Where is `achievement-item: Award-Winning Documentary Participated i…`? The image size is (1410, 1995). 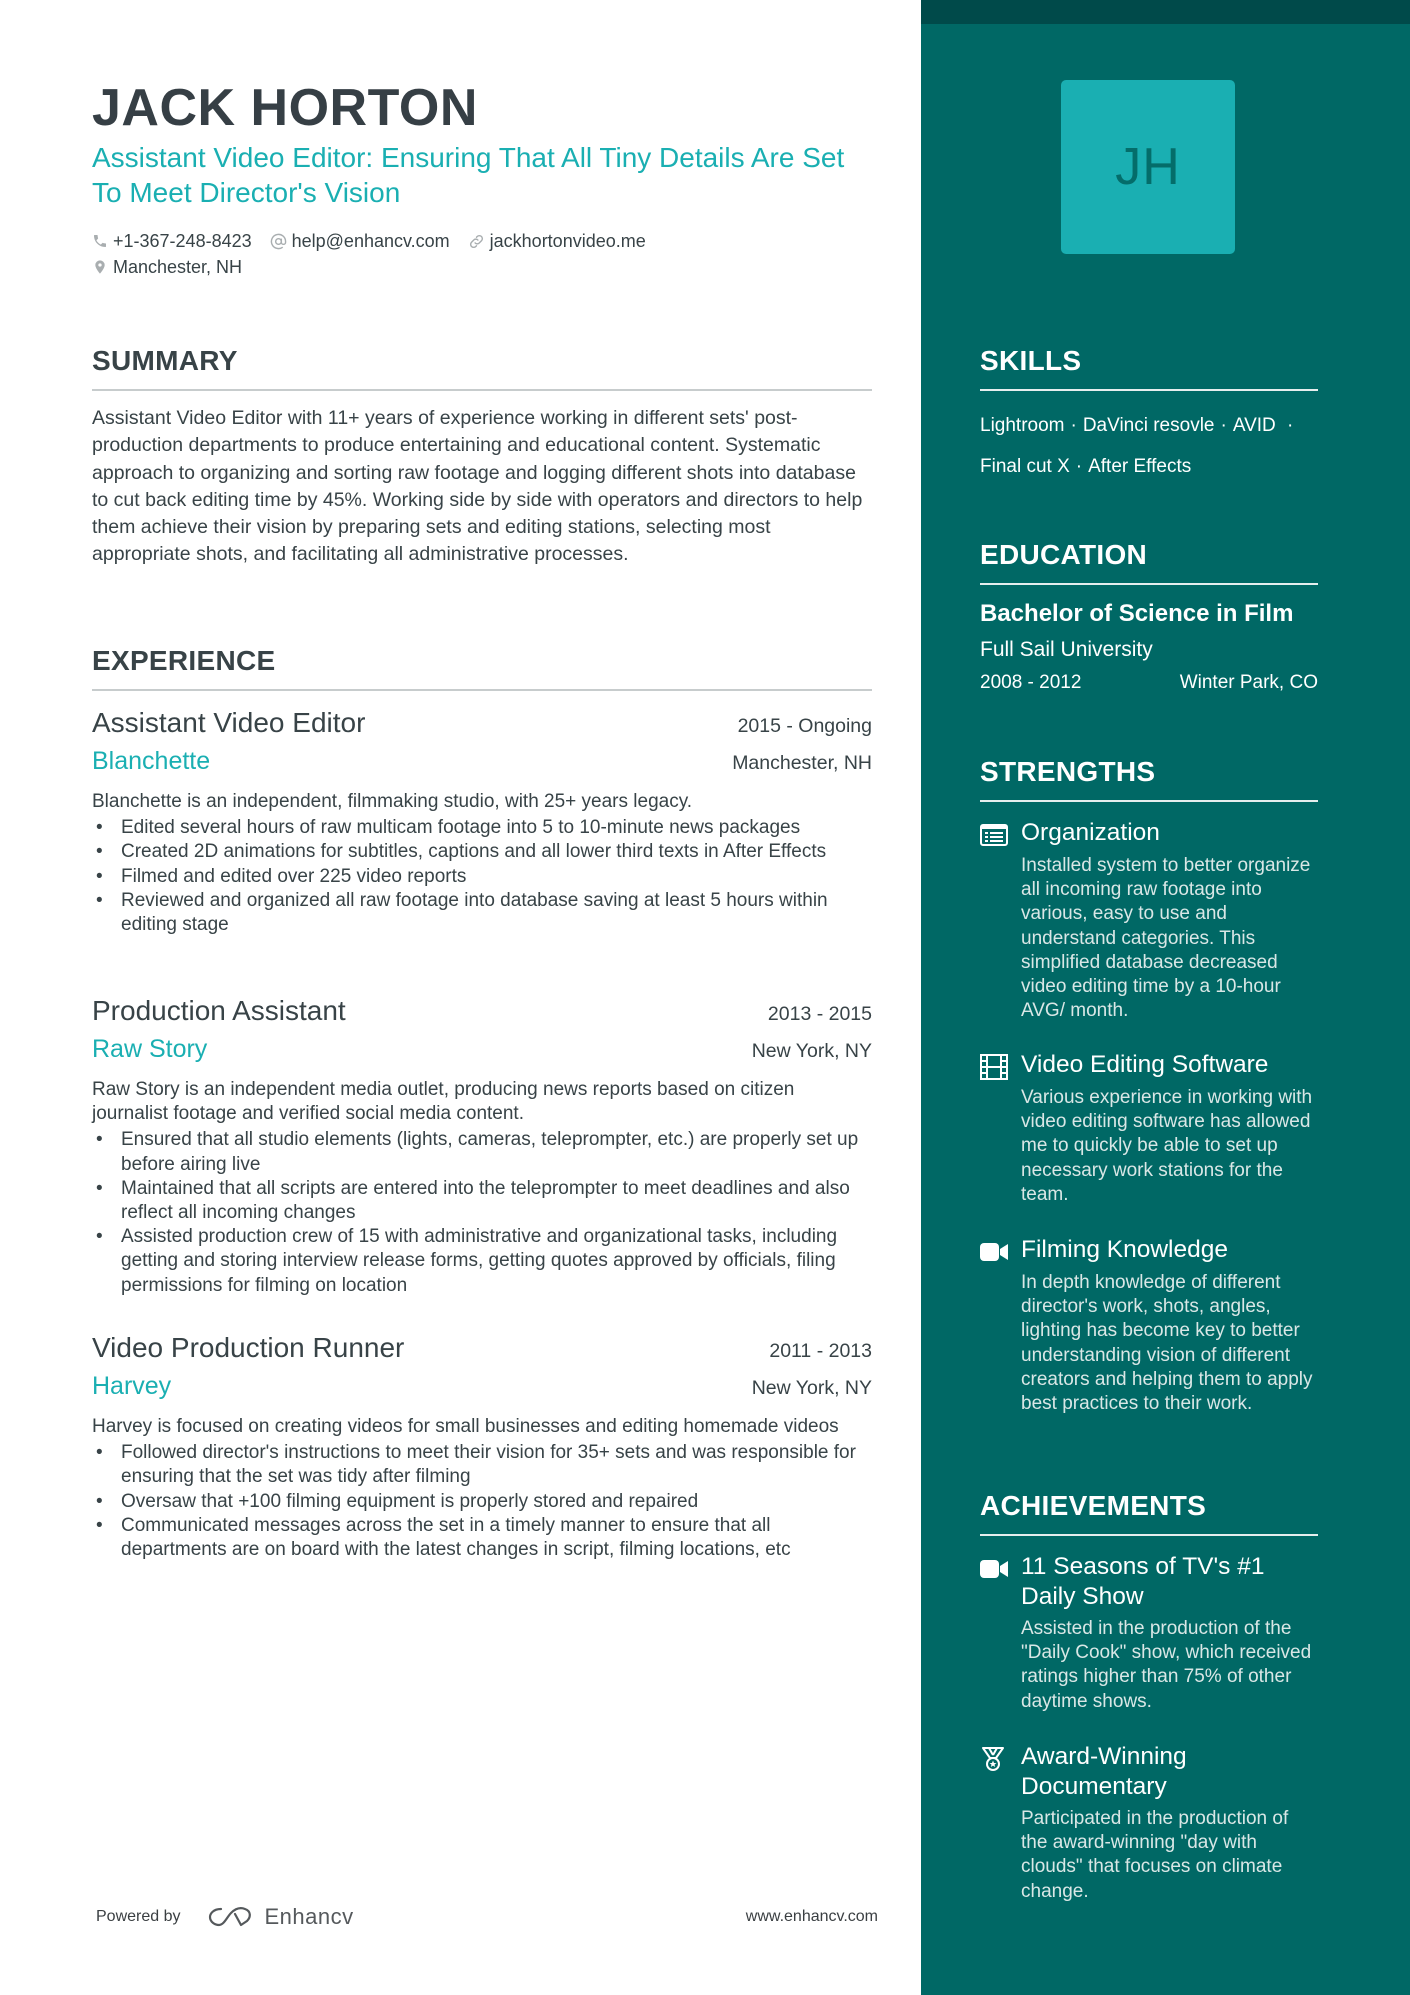 achievement-item: Award-Winning Documentary Participated i… is located at coordinates (1149, 1823).